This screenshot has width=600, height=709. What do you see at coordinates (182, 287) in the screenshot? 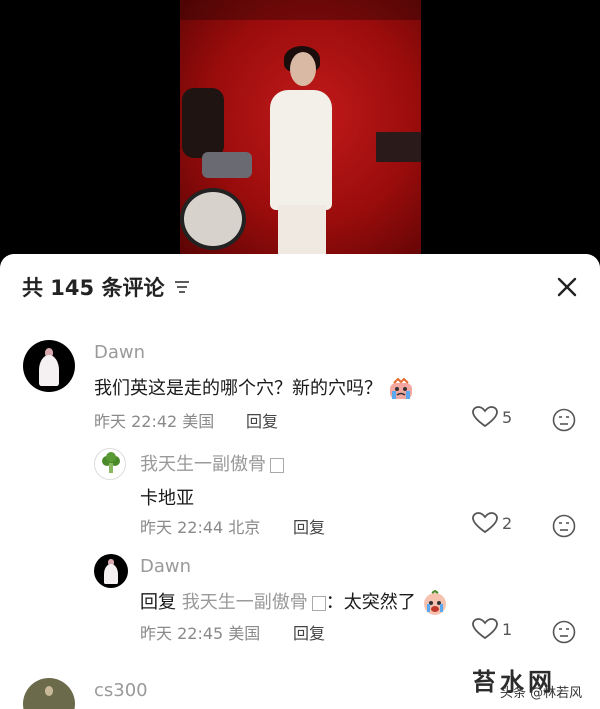
I see `sort-filter-icon` at bounding box center [182, 287].